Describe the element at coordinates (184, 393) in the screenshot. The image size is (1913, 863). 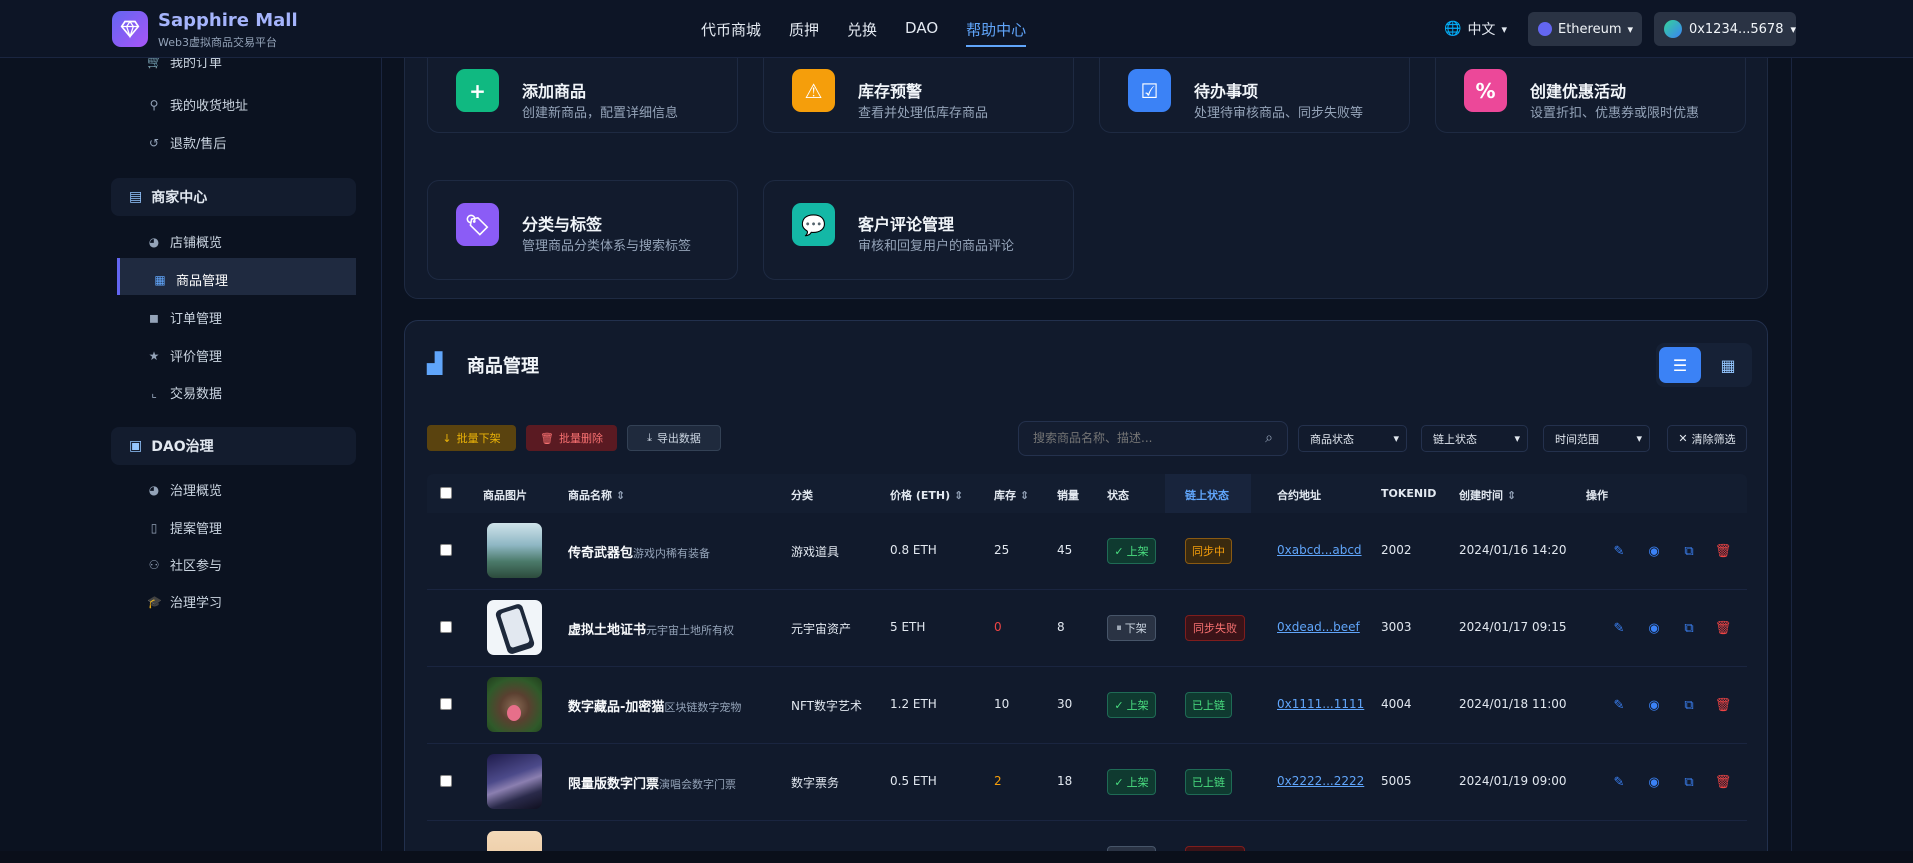
I see `sidebar-item-trade-data: ⌞ 交易数据` at that location.